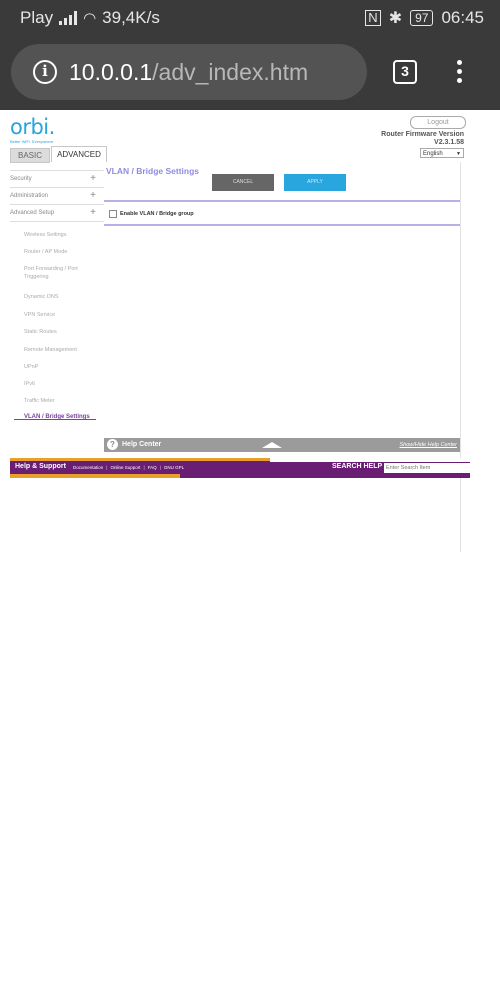 This screenshot has width=500, height=999. What do you see at coordinates (57, 179) in the screenshot?
I see `sidebar-section-security: Security +` at bounding box center [57, 179].